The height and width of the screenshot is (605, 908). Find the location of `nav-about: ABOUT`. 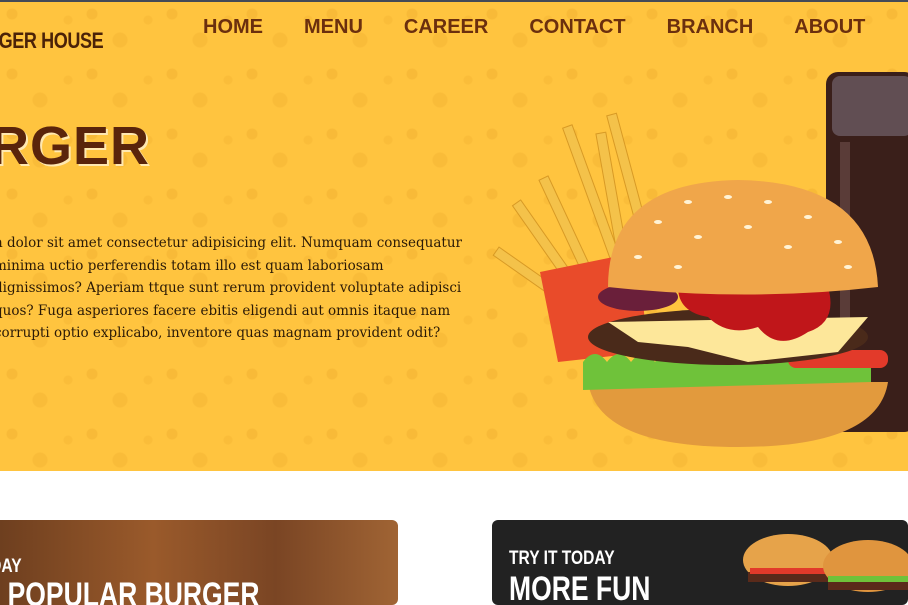

nav-about: ABOUT is located at coordinates (829, 27).